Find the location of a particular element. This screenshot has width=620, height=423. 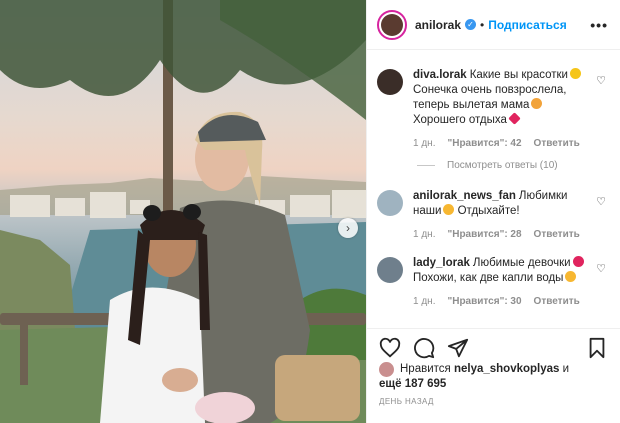

replies-divider is located at coordinates (426, 165).